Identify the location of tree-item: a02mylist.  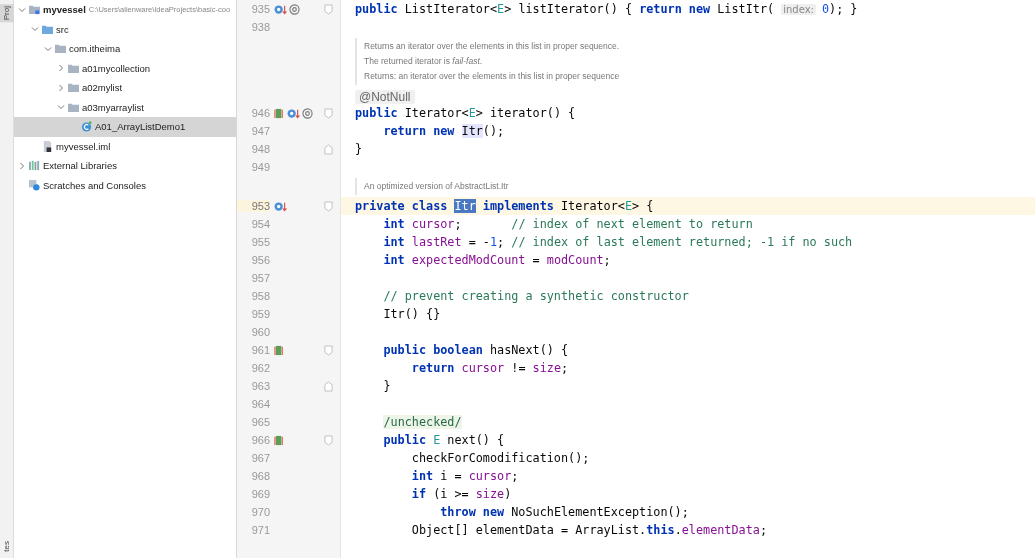
(125, 88).